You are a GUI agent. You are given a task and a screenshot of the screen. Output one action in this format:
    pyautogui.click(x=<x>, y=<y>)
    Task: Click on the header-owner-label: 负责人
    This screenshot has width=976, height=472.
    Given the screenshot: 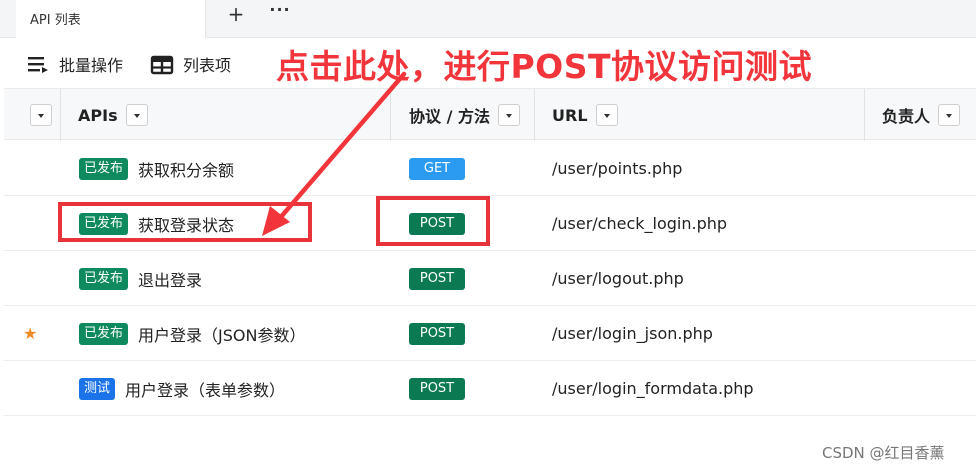 What is the action you would take?
    pyautogui.click(x=906, y=116)
    